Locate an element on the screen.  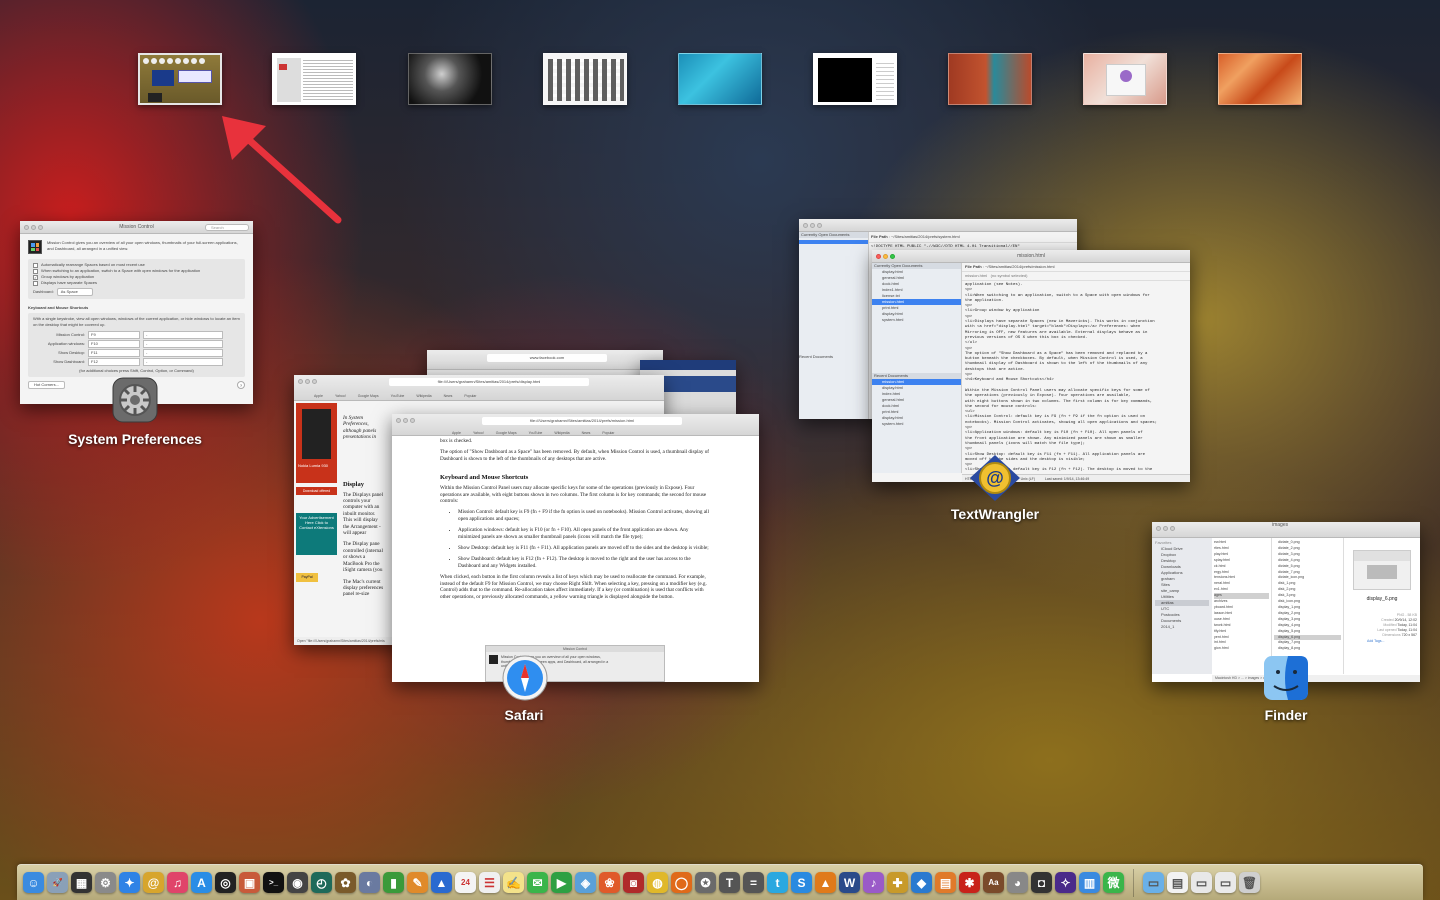
calendar-dock-icon: 24 is located at coordinates (465, 882).